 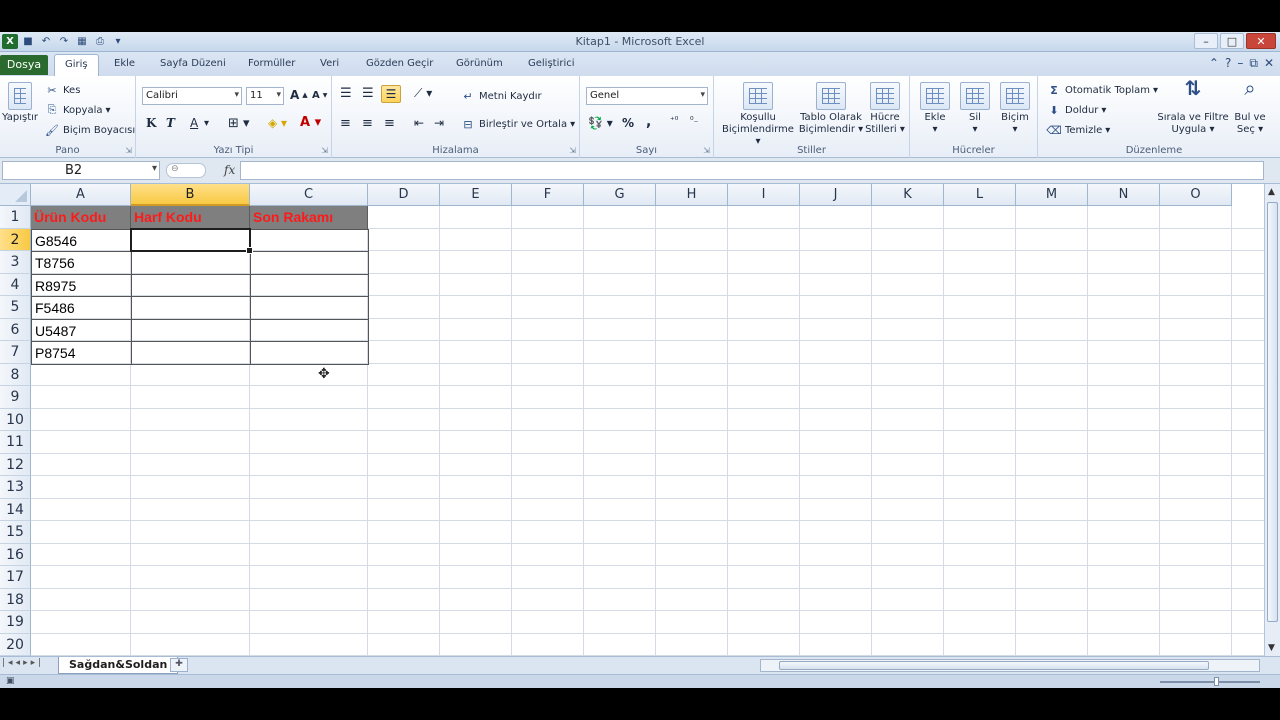 I want to click on italic-button: T, so click(x=170, y=123).